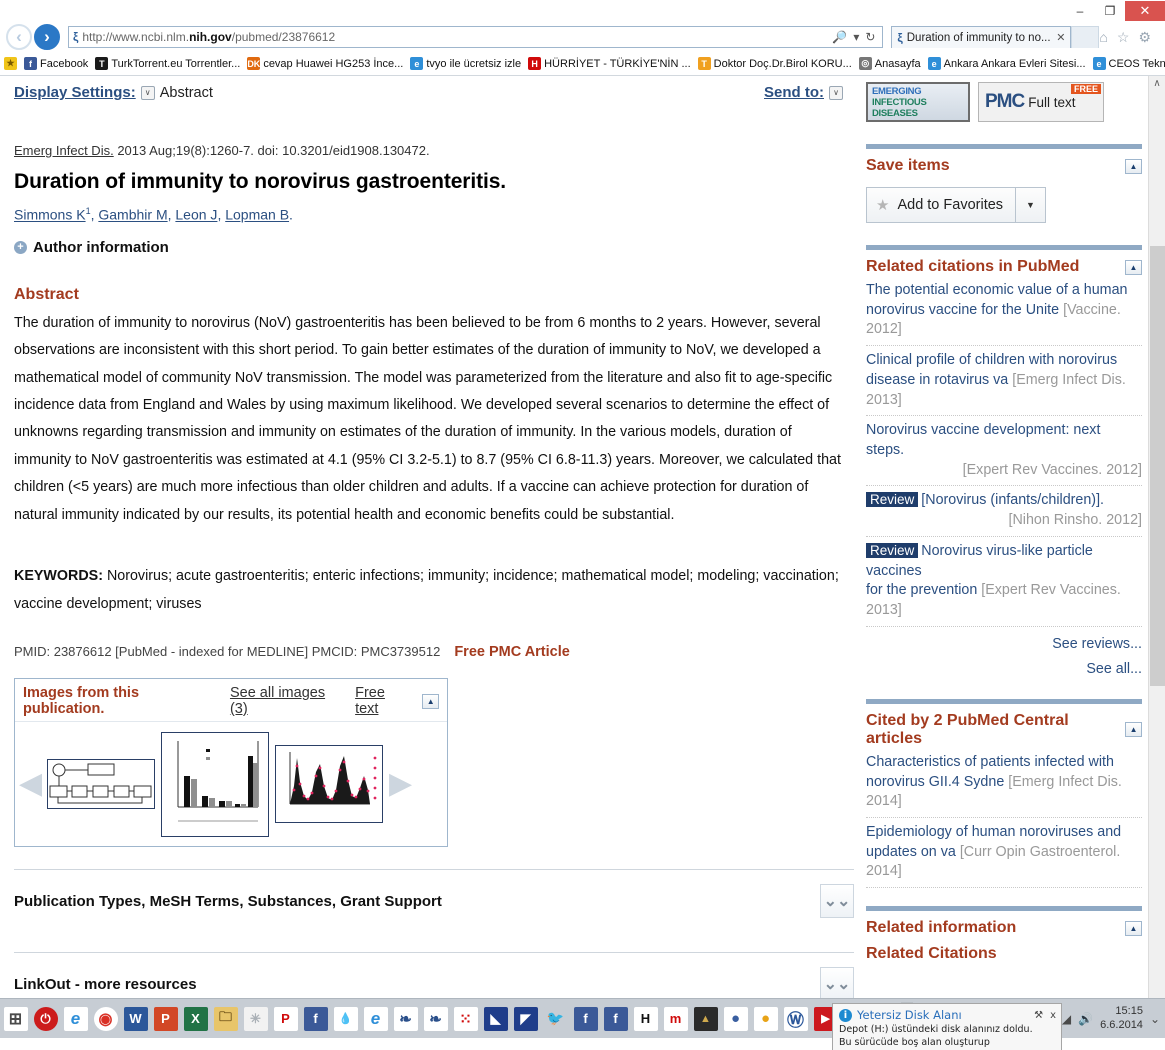 This screenshot has width=1165, height=1050. I want to click on taskbar-item-orange-circle-app: ●, so click(765, 1019).